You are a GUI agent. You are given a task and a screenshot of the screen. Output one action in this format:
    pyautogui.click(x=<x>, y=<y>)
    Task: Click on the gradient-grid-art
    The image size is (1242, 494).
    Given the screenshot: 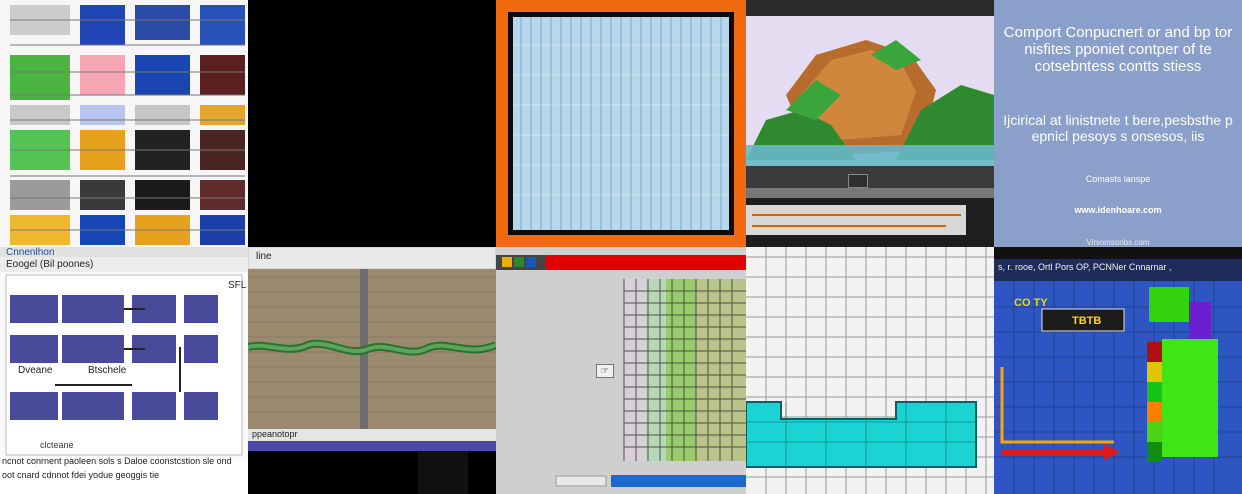 What is the action you would take?
    pyautogui.click(x=621, y=370)
    